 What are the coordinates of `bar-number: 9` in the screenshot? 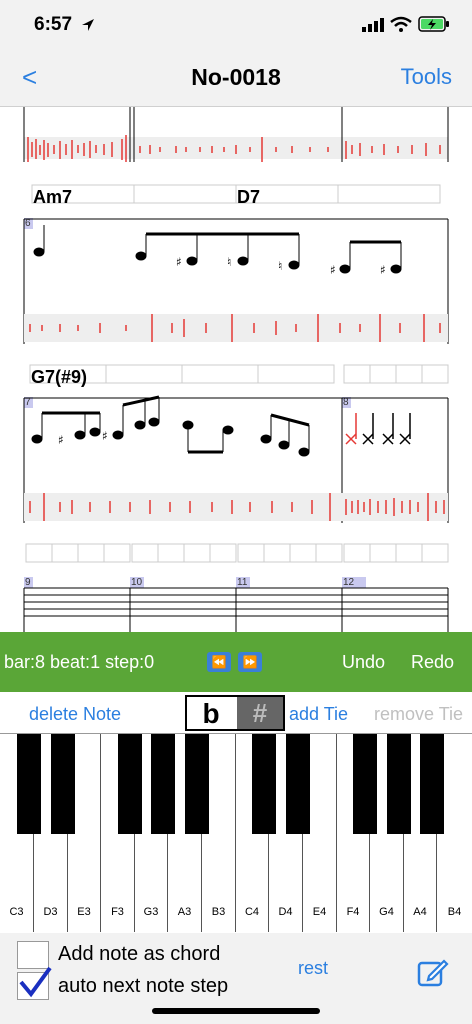 It's located at (28, 582).